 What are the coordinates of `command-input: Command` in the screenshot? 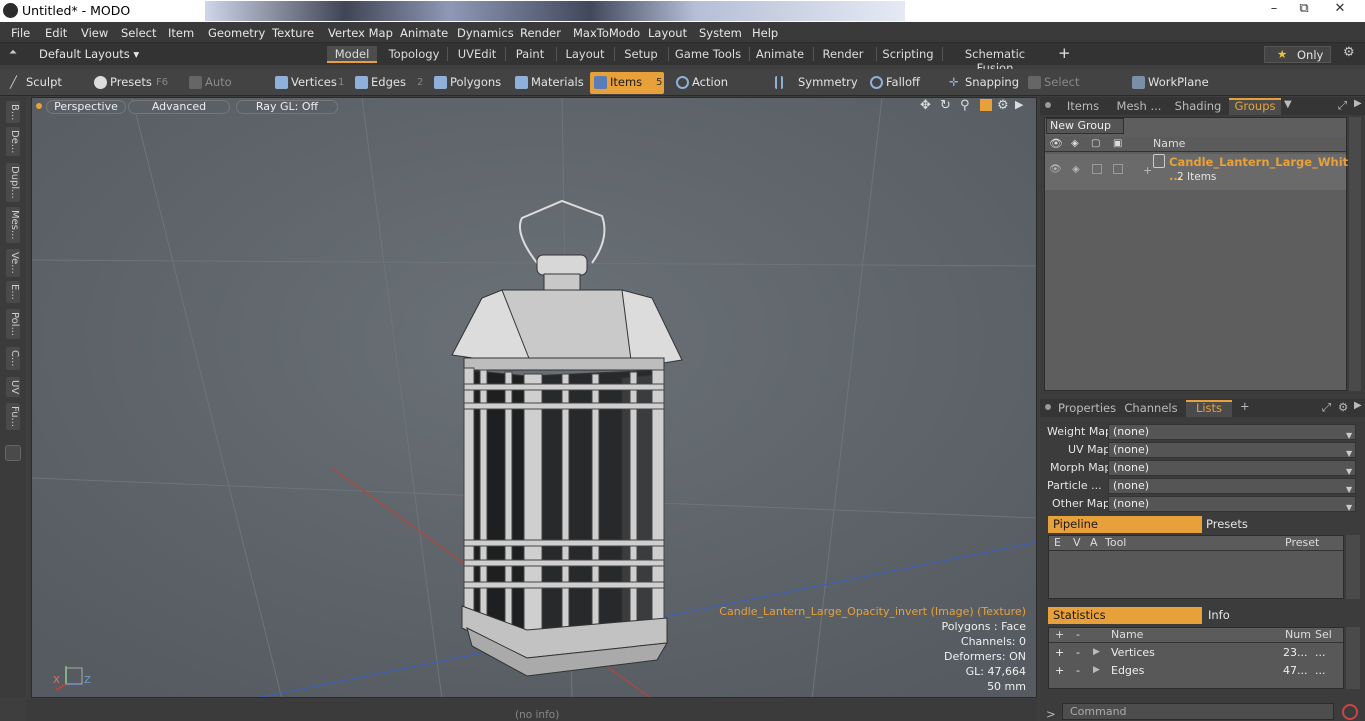 It's located at (1198, 711).